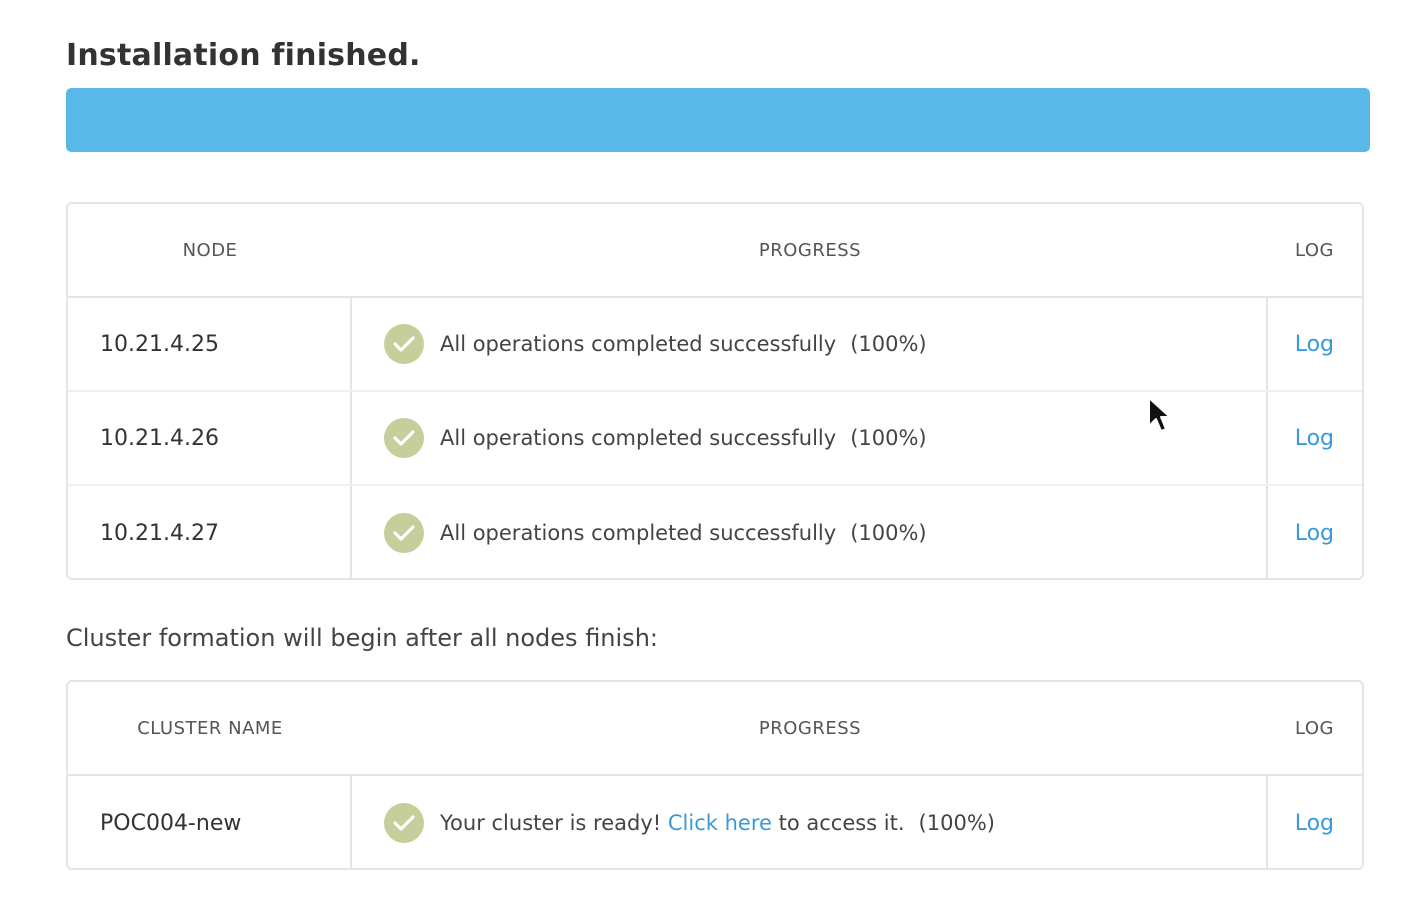  What do you see at coordinates (554, 823) in the screenshot?
I see `status-text-prefix: Your cluster is ready!` at bounding box center [554, 823].